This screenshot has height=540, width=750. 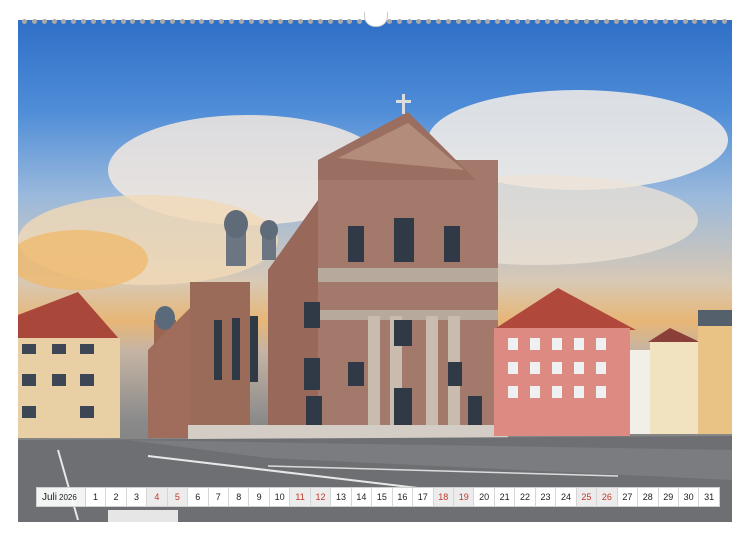 What do you see at coordinates (50, 497) in the screenshot?
I see `month-name: Juli` at bounding box center [50, 497].